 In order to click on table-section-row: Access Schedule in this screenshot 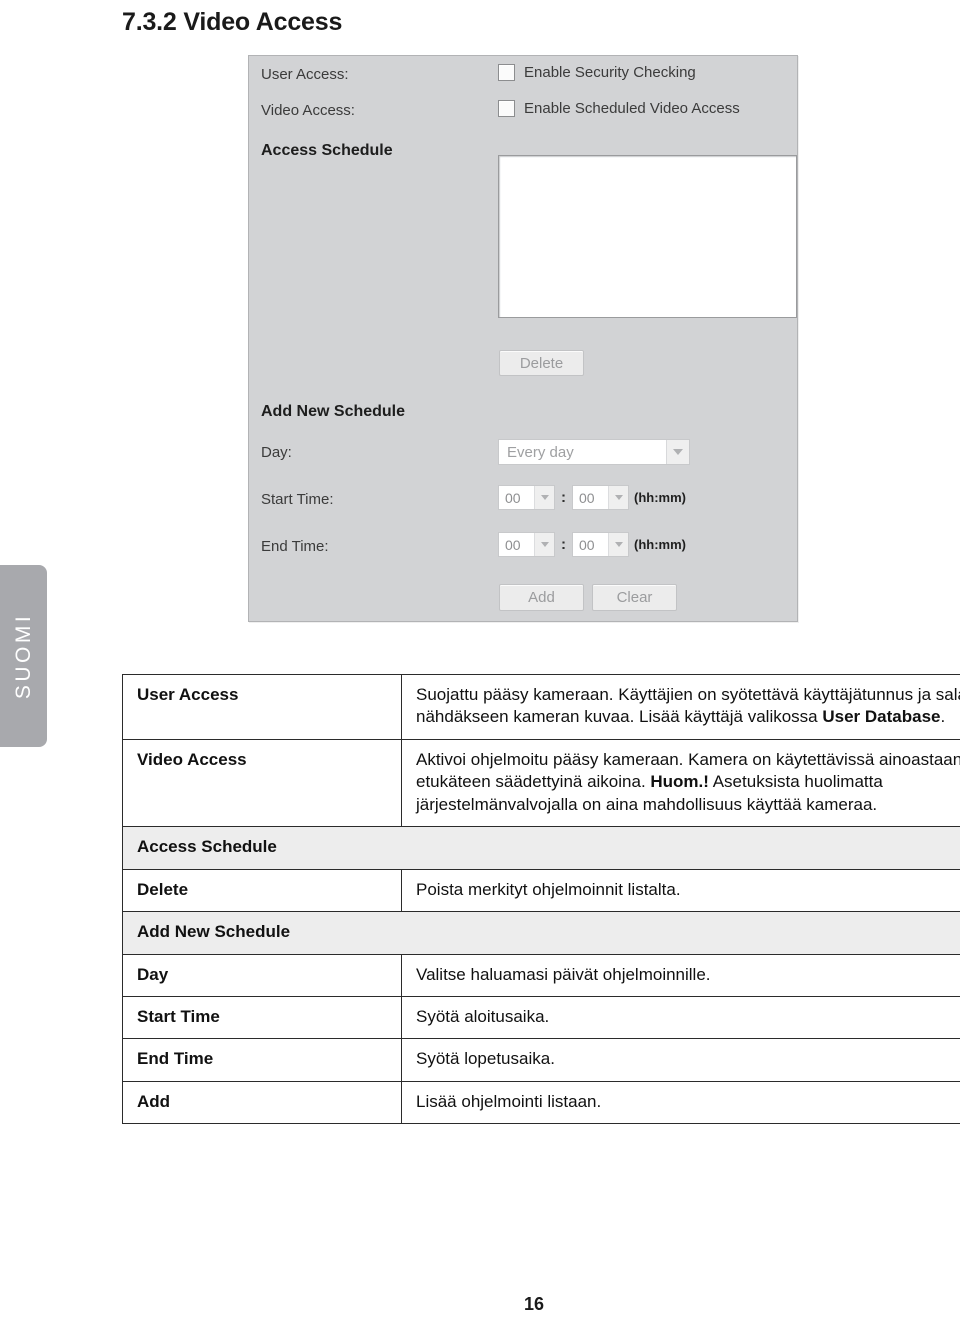, I will do `click(541, 848)`.